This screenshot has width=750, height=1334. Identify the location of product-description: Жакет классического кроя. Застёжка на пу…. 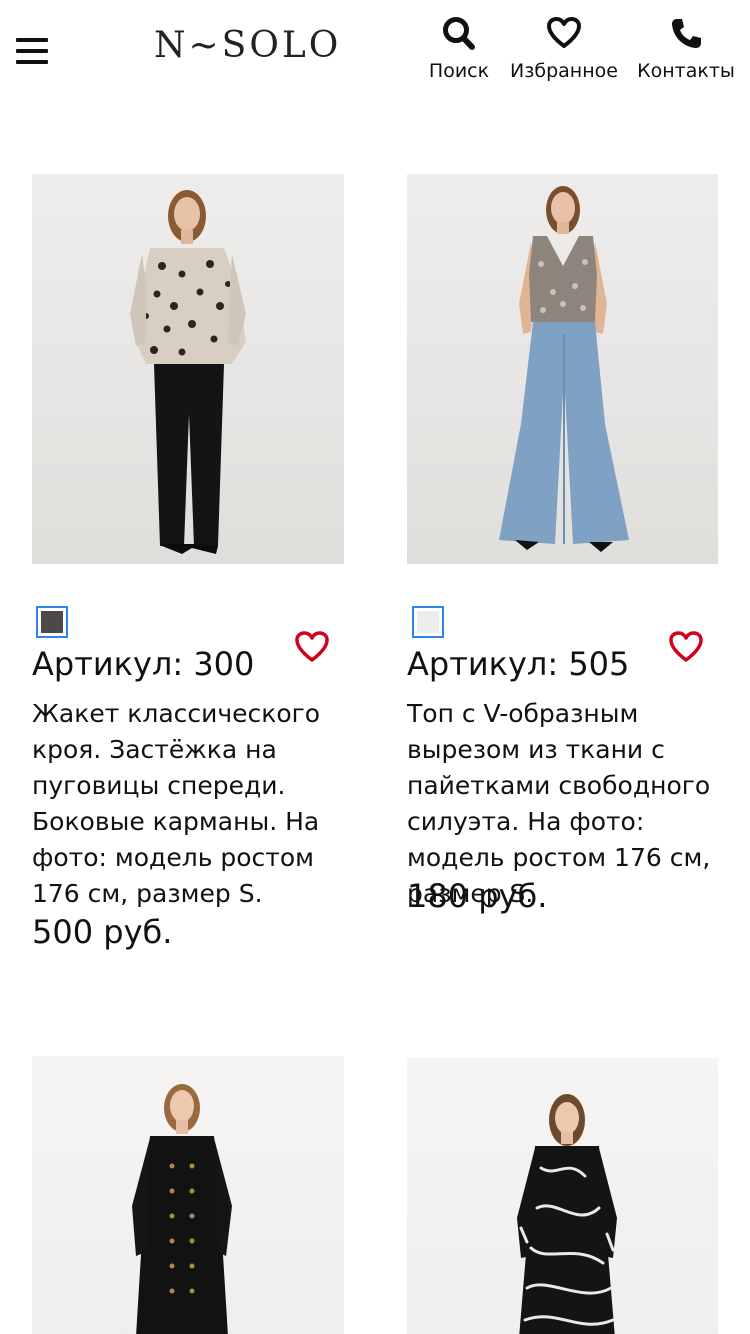
(176, 803).